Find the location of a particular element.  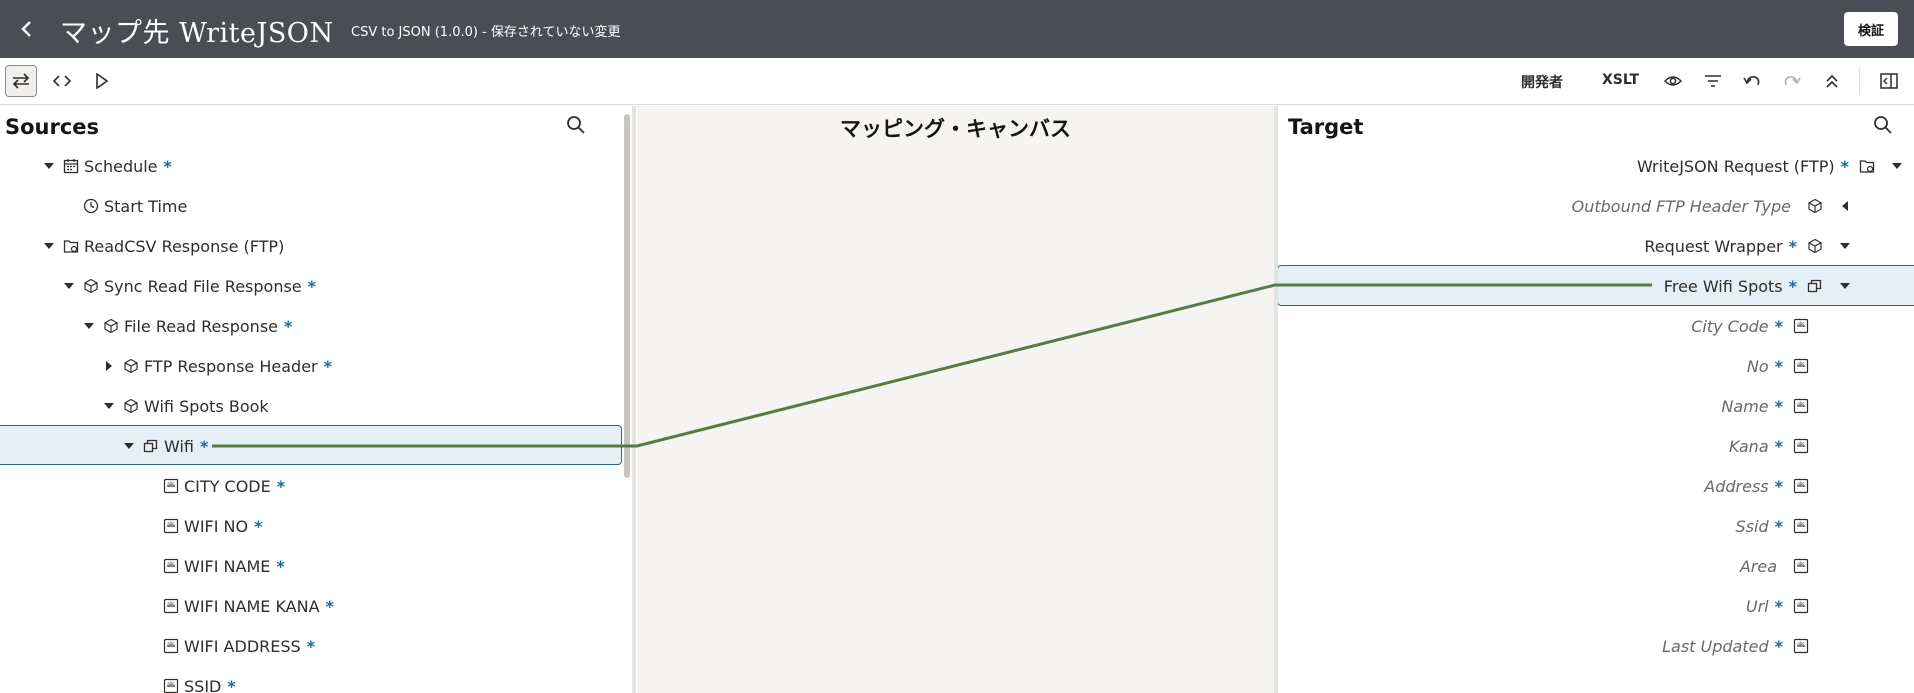

target-node-last-updated: Last Updated * abc is located at coordinates (1738, 646).